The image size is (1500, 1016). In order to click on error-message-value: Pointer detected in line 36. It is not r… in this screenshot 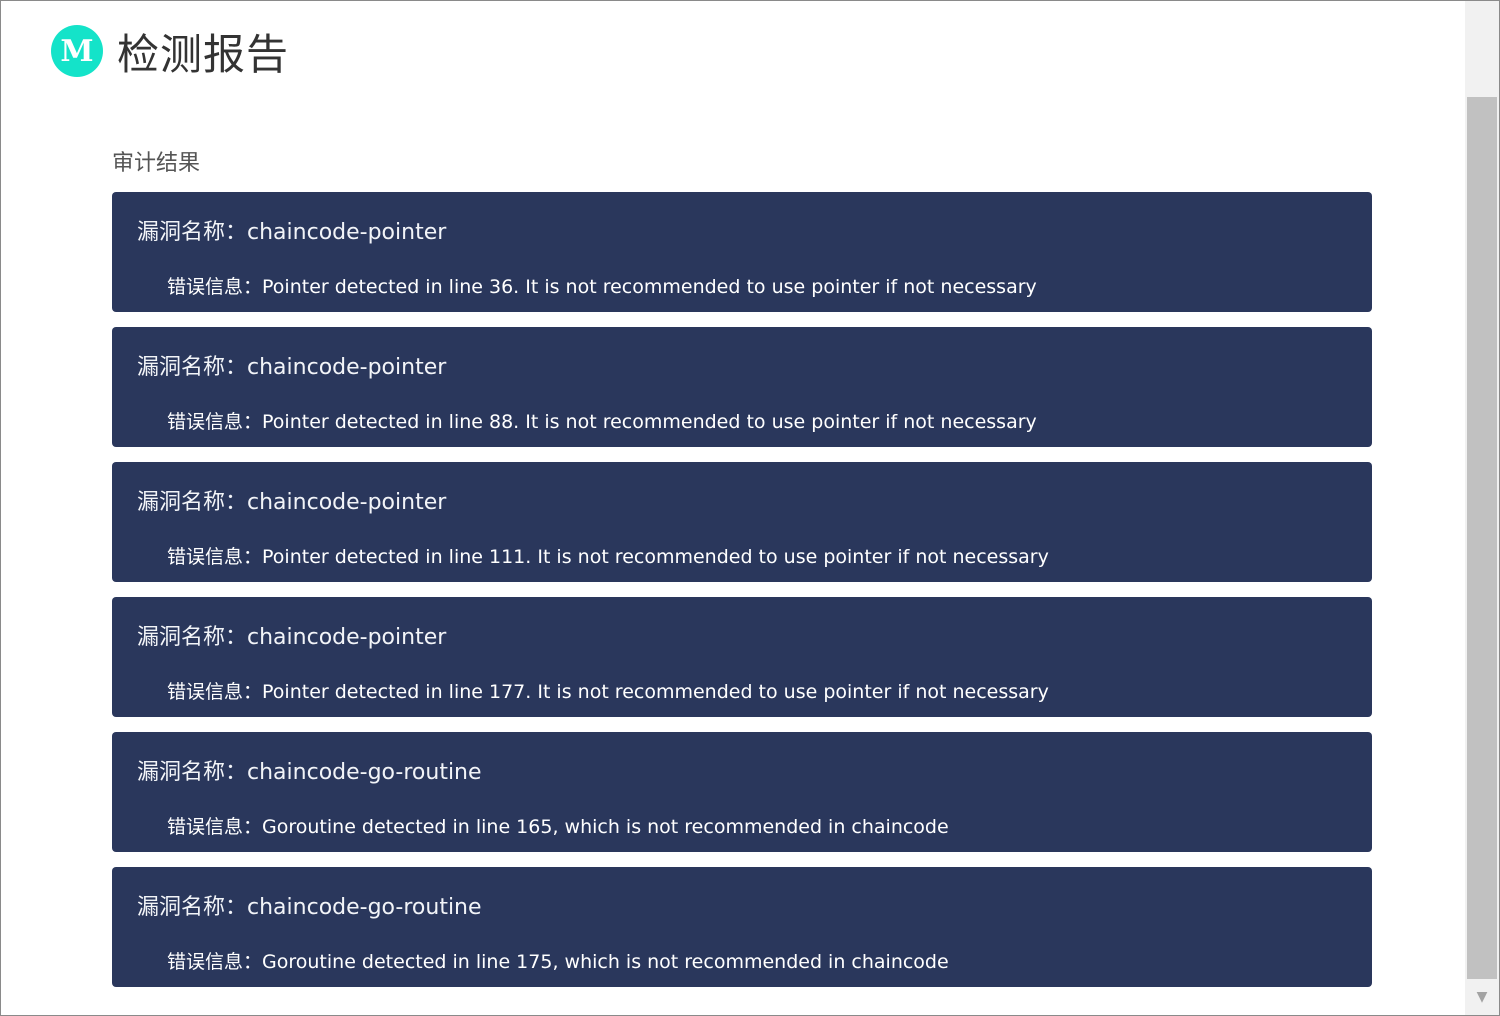, I will do `click(649, 287)`.